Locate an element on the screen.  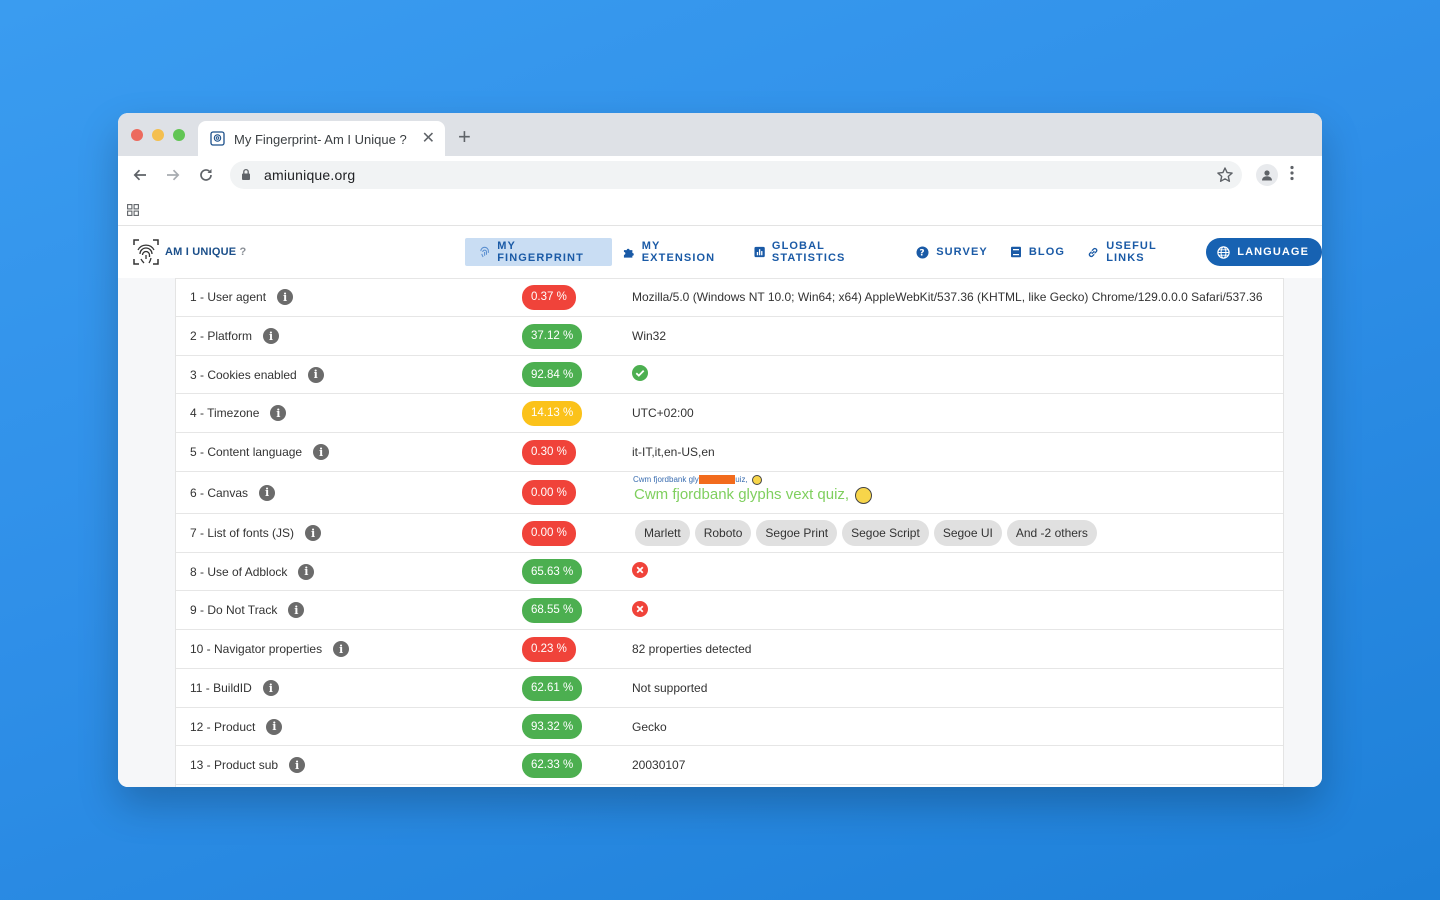
table-row: 11 - BuildID i 62.61 % Not supported is located at coordinates (729, 688).